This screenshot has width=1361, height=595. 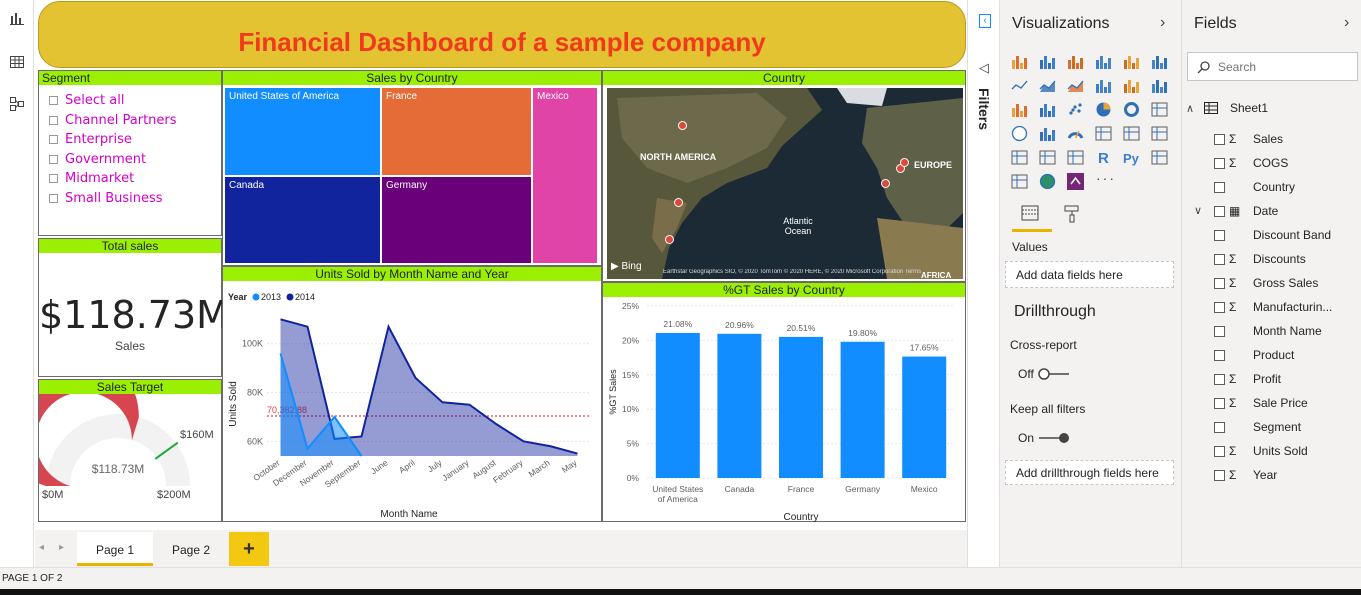 I want to click on arcgis-icon, so click(x=1047, y=181).